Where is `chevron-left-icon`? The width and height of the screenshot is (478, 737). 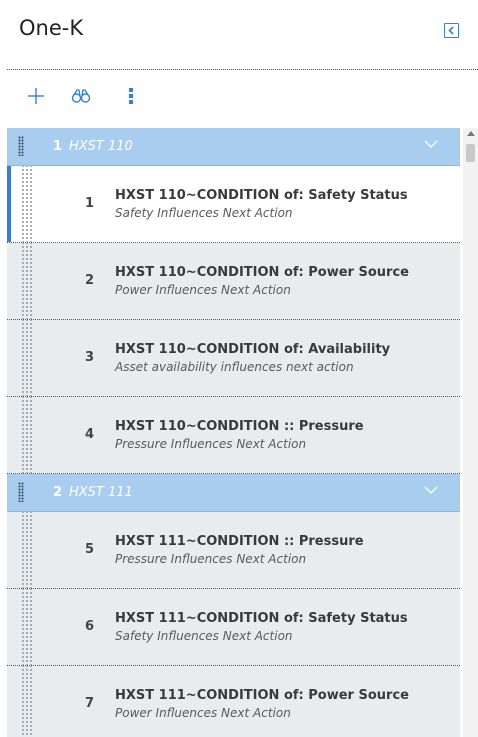
chevron-left-icon is located at coordinates (451, 30).